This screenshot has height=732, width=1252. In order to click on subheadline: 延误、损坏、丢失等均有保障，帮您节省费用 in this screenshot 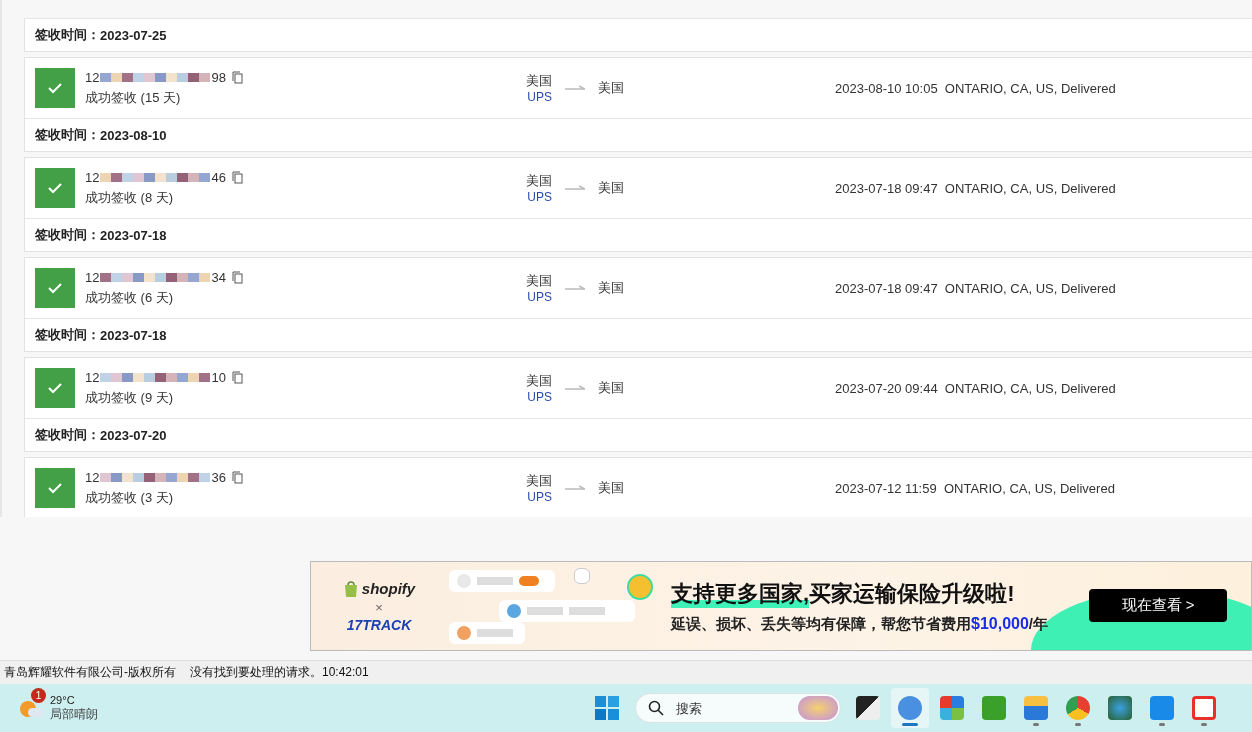, I will do `click(821, 623)`.